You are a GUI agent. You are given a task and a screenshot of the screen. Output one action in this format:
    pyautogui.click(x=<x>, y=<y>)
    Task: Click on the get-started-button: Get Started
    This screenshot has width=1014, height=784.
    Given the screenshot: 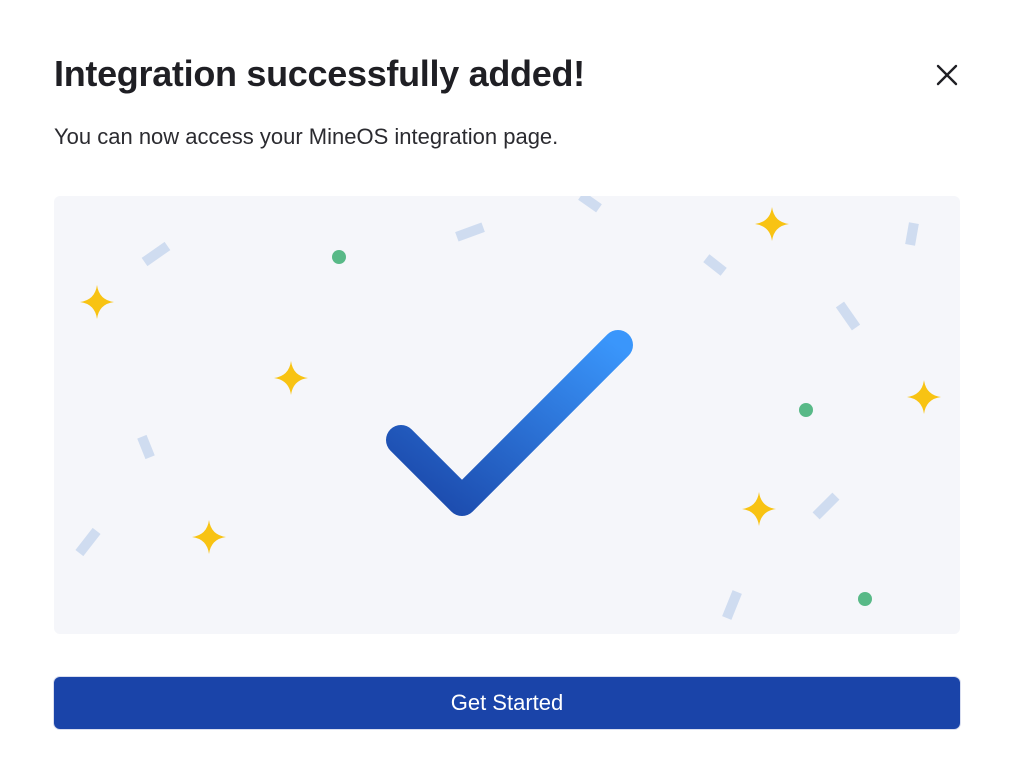 What is the action you would take?
    pyautogui.click(x=507, y=703)
    